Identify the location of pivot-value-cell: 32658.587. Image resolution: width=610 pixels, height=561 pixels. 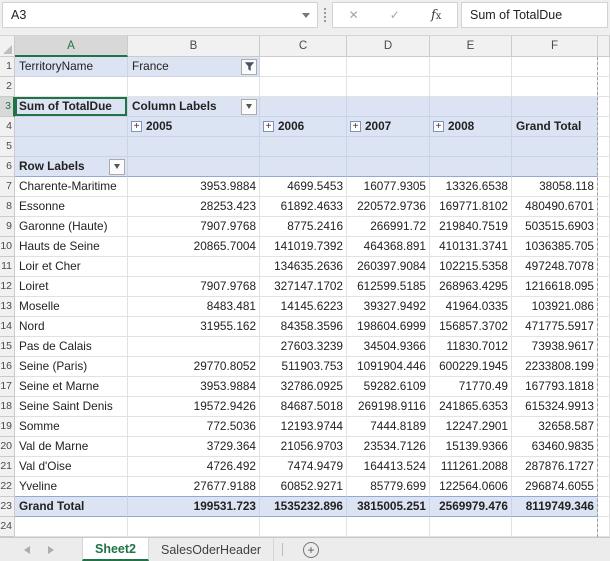
(555, 427).